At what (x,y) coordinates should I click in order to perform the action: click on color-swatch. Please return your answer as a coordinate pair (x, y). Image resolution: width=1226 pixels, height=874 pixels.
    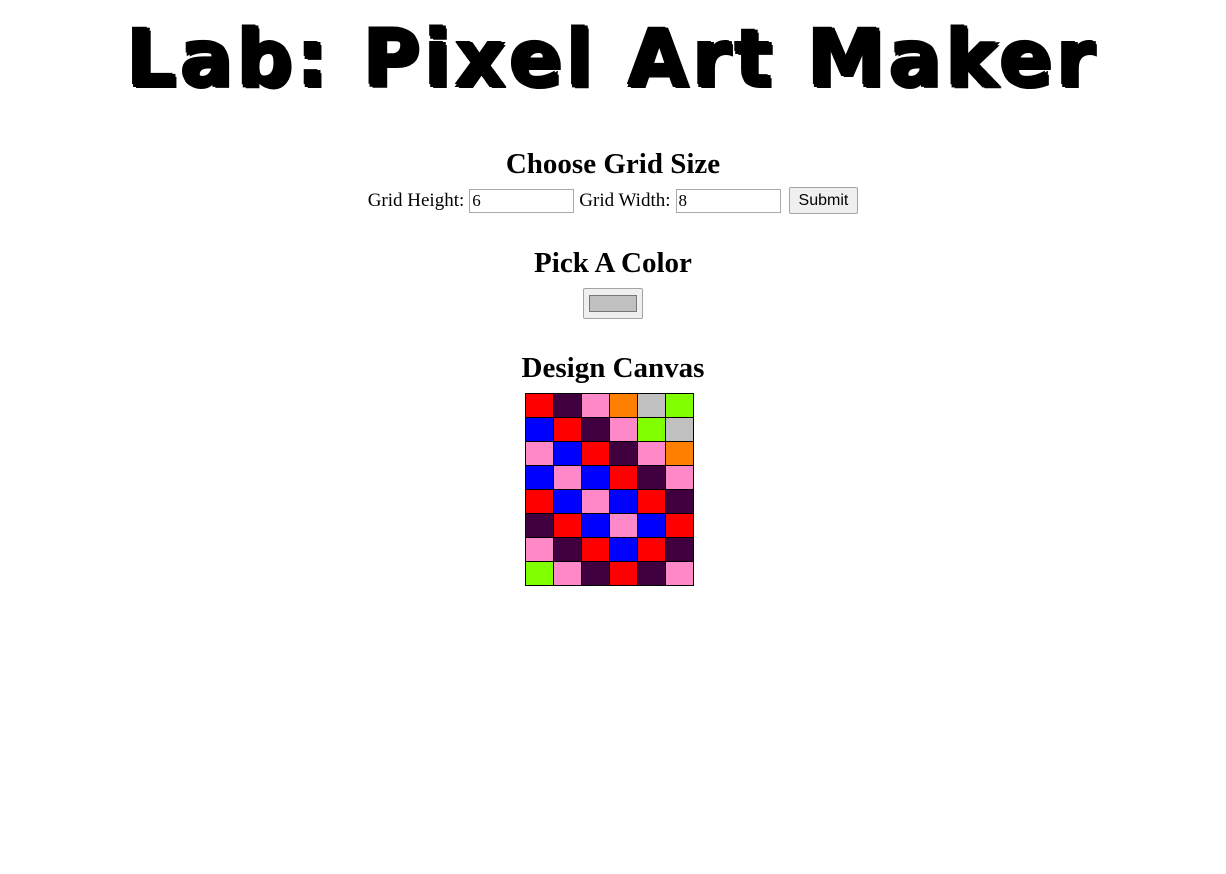
    Looking at the image, I should click on (613, 303).